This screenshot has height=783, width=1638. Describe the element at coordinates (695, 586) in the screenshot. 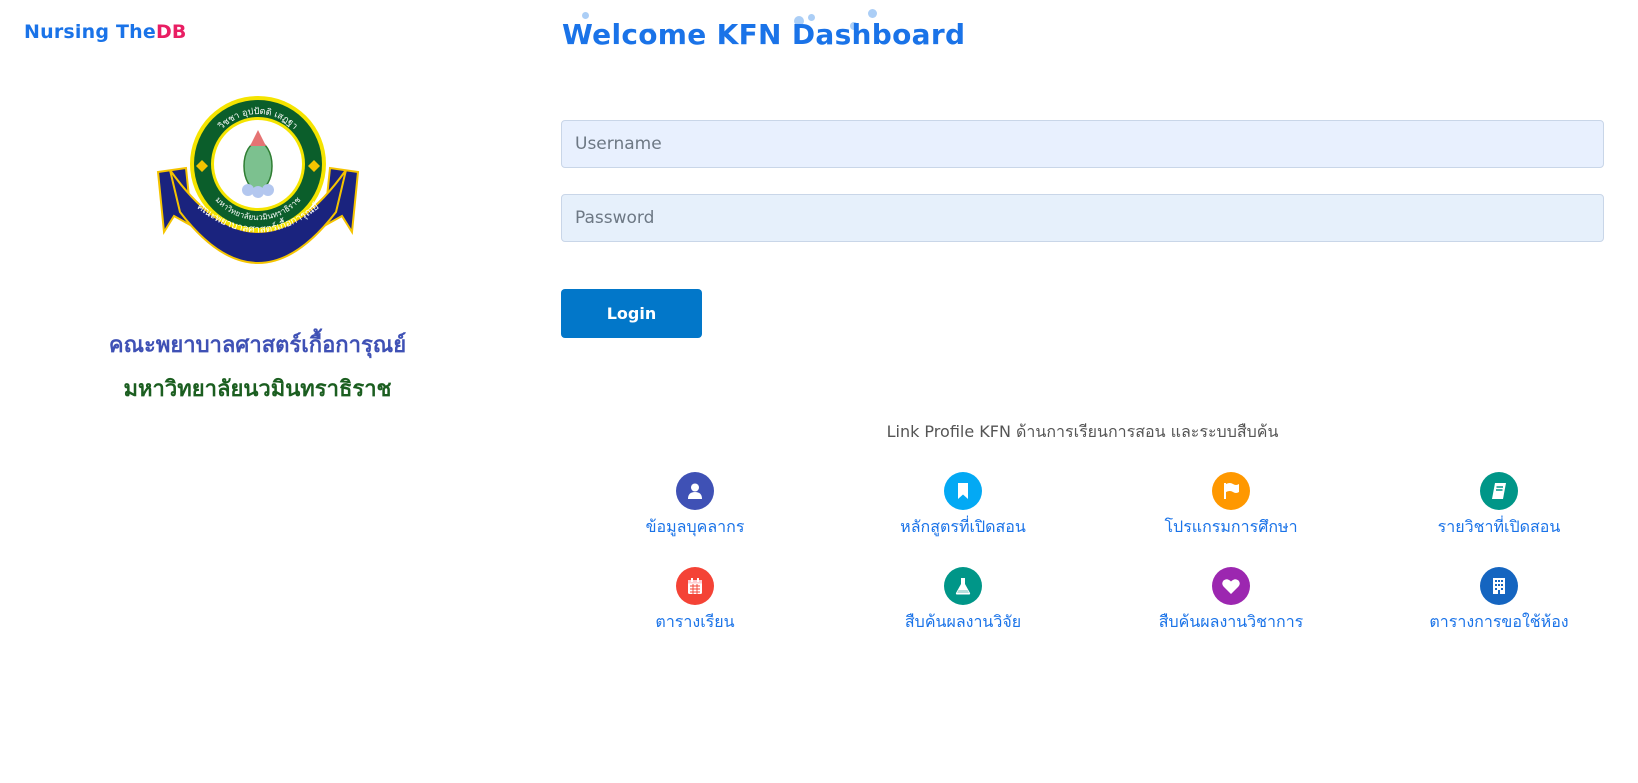

I see `calendar-icon` at that location.